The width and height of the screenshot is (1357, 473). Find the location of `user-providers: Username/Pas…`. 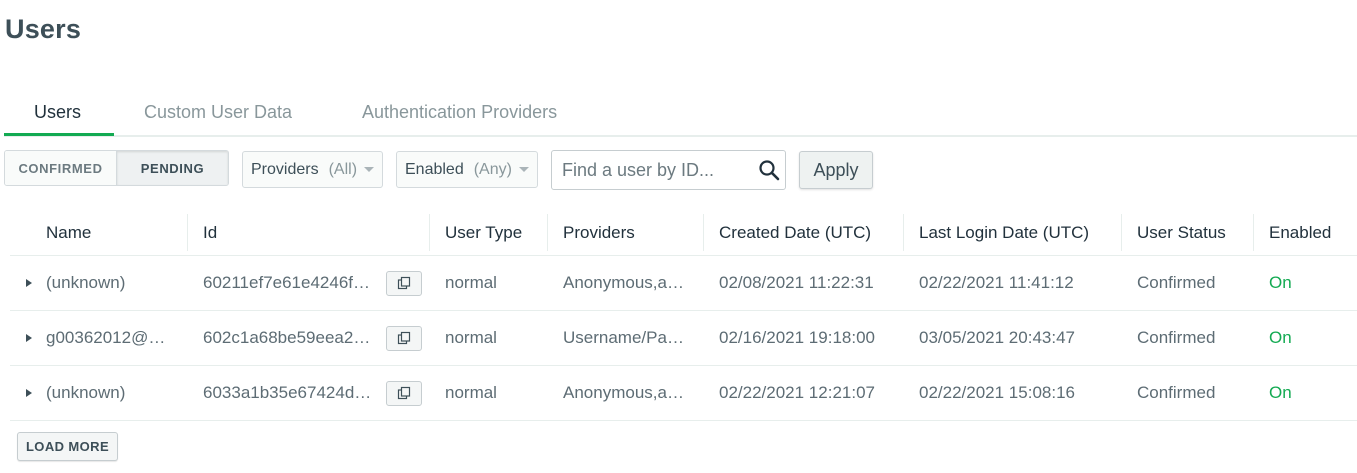

user-providers: Username/Pas… is located at coordinates (625, 338).